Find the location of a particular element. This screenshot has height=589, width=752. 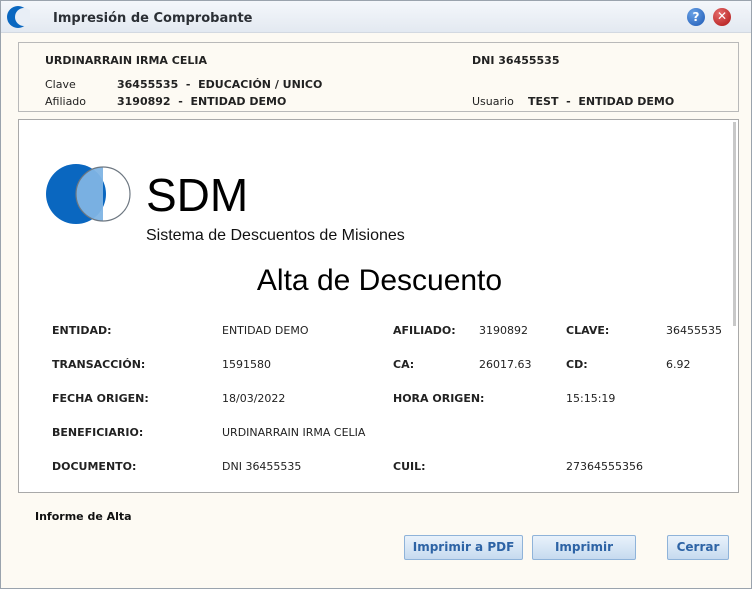

entidad-value: ENTIDAD DEMO is located at coordinates (265, 330).